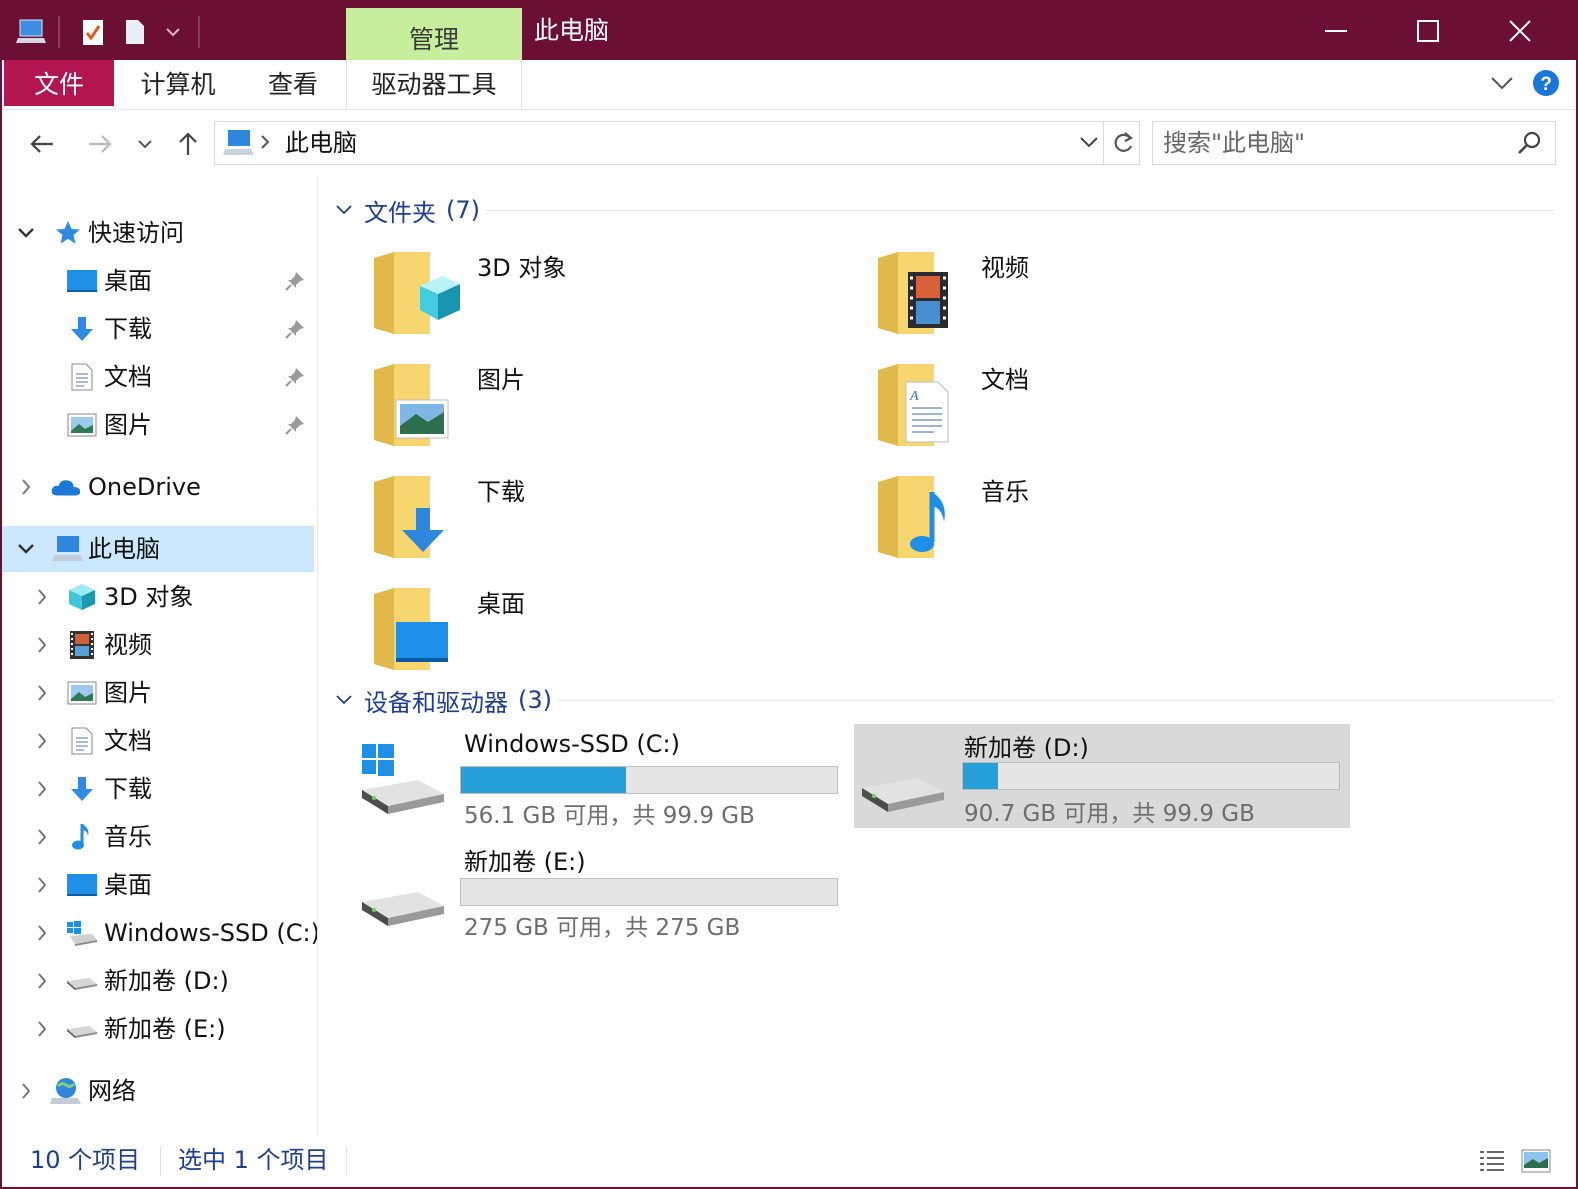  Describe the element at coordinates (572, 292) in the screenshot. I see `folder-3d-objects: 3D 对象` at that location.